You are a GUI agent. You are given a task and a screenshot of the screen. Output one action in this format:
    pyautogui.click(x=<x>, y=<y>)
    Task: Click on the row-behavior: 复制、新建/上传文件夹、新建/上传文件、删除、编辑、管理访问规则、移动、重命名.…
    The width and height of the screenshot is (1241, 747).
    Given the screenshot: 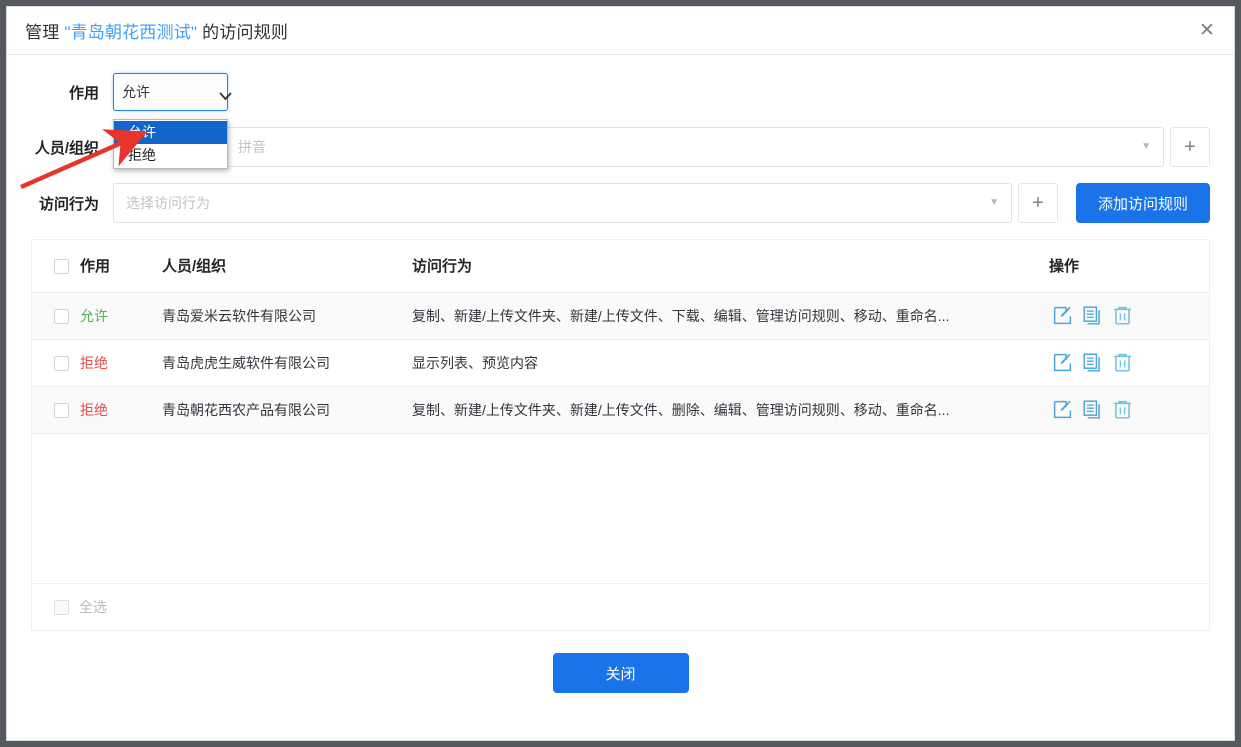 What is the action you would take?
    pyautogui.click(x=730, y=410)
    